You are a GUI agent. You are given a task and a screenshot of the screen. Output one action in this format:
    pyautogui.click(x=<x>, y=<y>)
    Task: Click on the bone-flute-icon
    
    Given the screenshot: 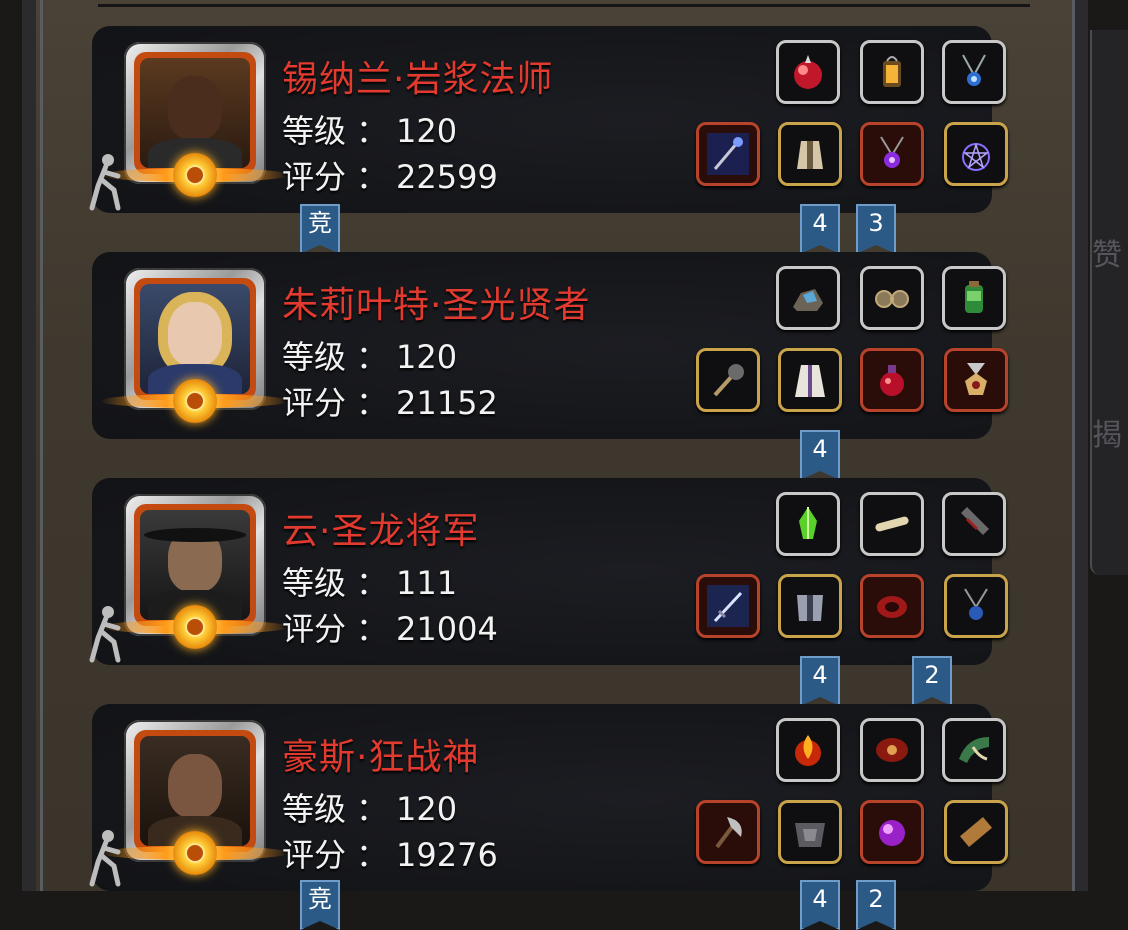 What is the action you would take?
    pyautogui.click(x=892, y=524)
    